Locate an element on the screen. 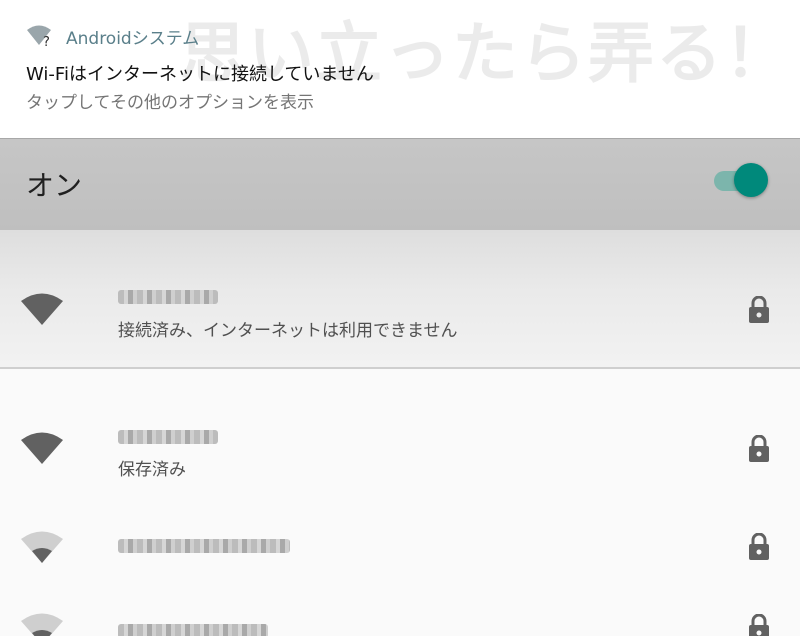  wifi-master-switch-bar: オン is located at coordinates (400, 184).